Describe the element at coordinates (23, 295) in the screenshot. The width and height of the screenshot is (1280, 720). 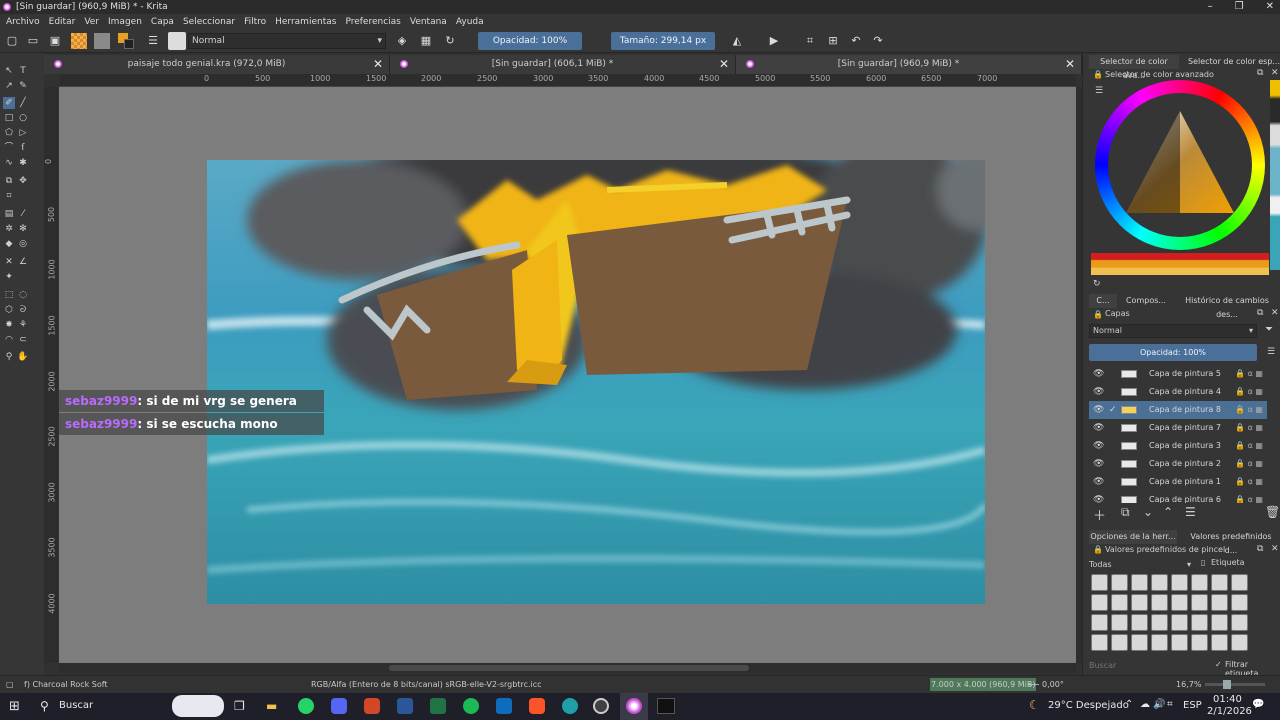
I see `ellipse-select-tool-icon: ◌` at that location.